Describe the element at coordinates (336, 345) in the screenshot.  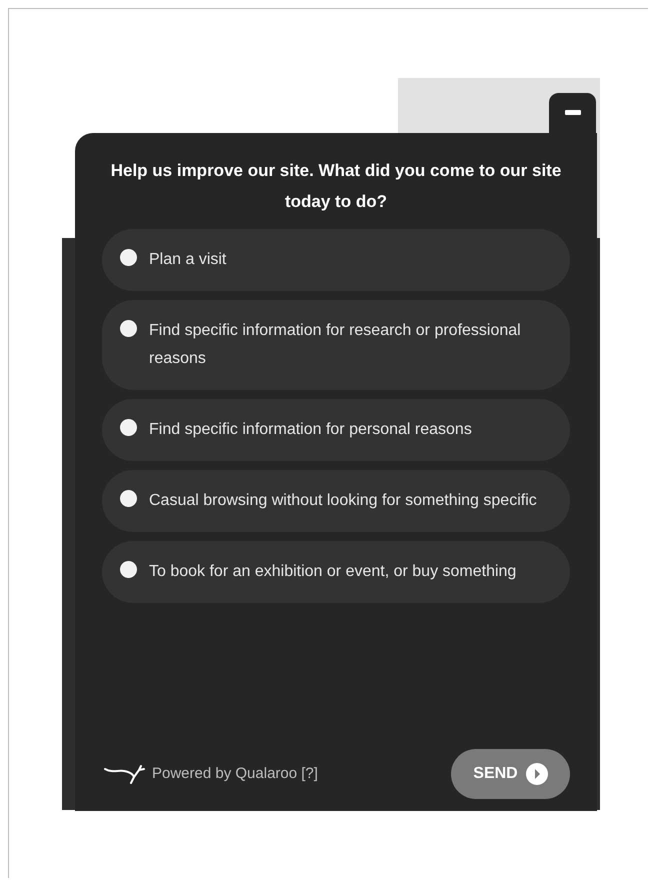
I see `answer-option: Find specific information for research or professional reasons` at that location.